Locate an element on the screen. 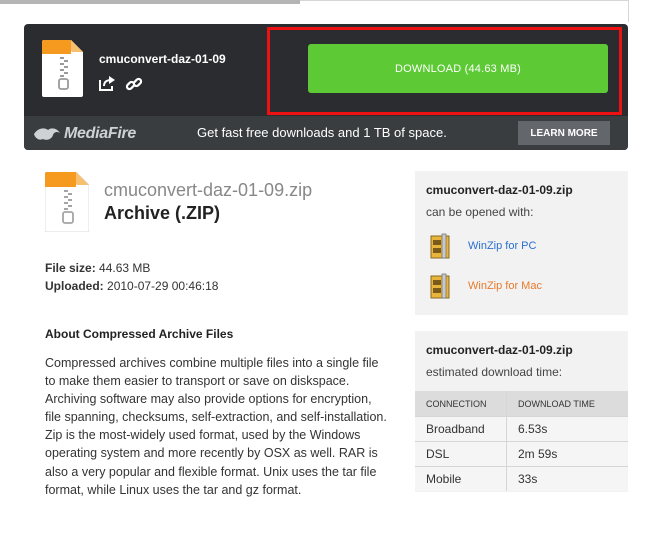 The height and width of the screenshot is (534, 665). table-header-row: CONNECTION DOWNLOAD TIME is located at coordinates (521, 404).